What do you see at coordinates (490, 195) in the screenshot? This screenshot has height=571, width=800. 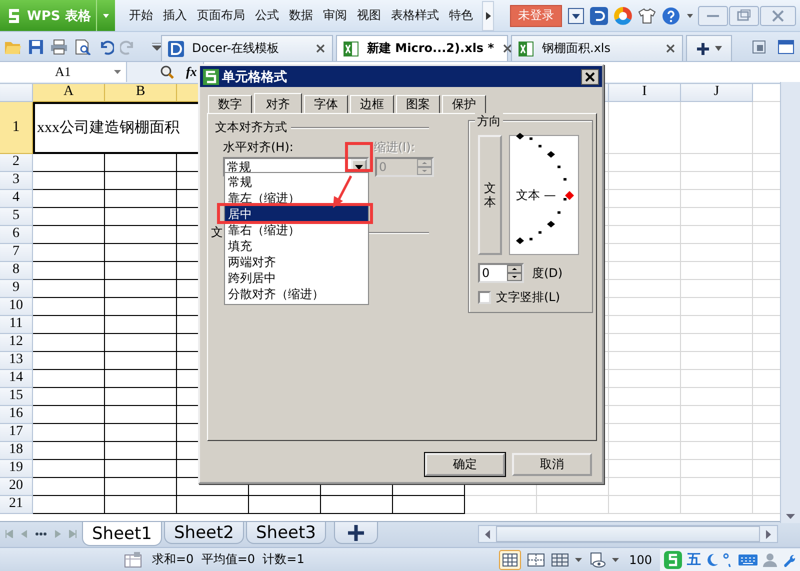 I see `vertical-text-button: 文本` at bounding box center [490, 195].